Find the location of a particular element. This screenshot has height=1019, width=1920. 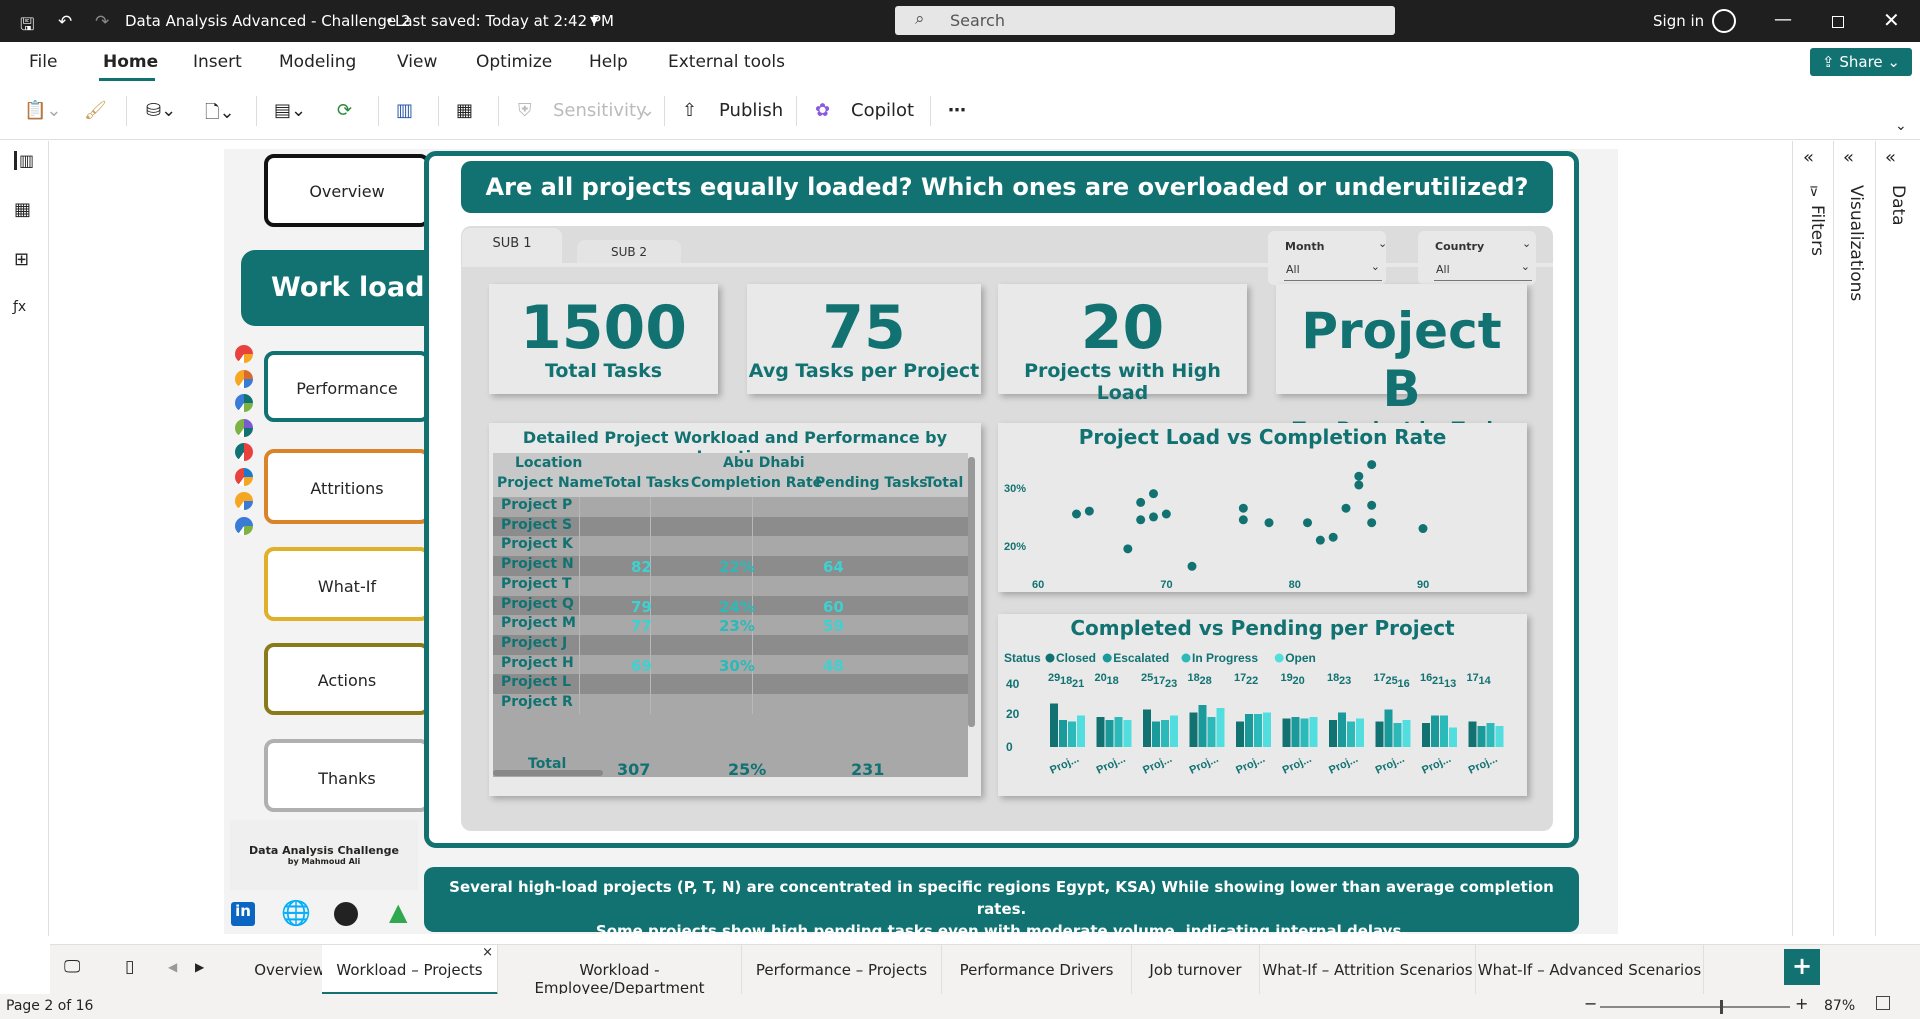

fit-to-page-icon is located at coordinates (1883, 1003).